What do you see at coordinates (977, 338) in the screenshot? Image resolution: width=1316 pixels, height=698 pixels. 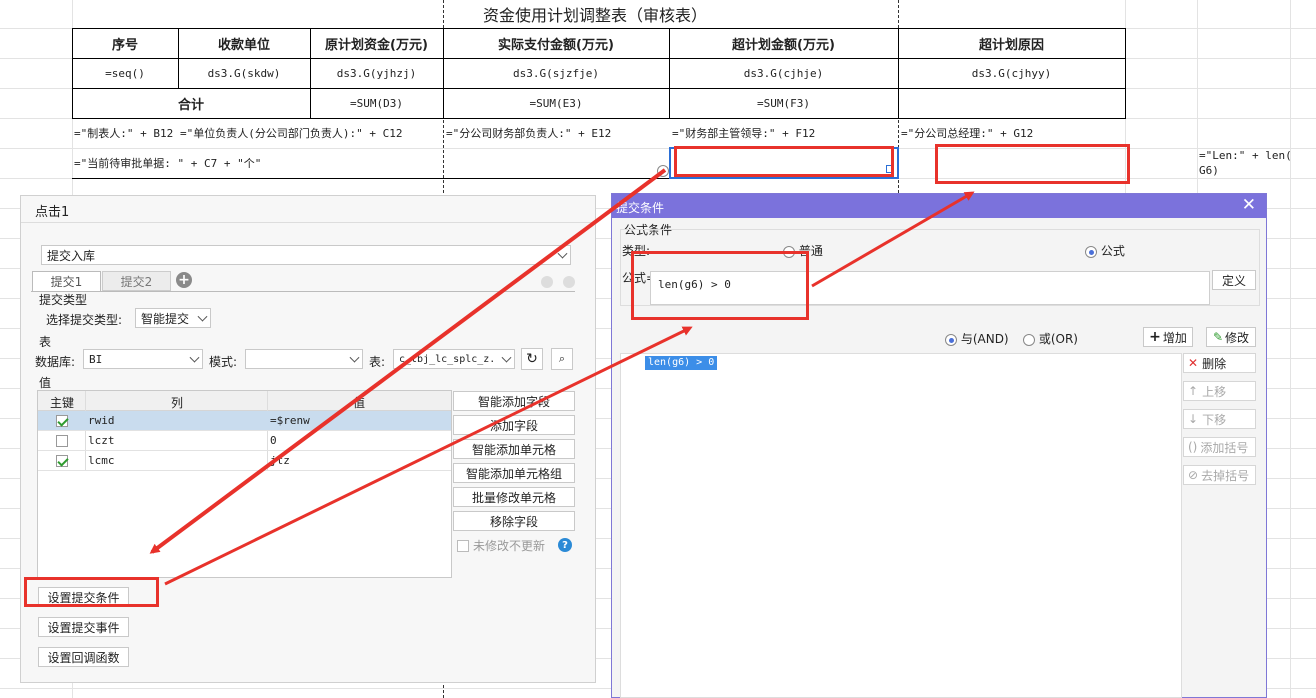 I see `radio-and: 与(AND)` at bounding box center [977, 338].